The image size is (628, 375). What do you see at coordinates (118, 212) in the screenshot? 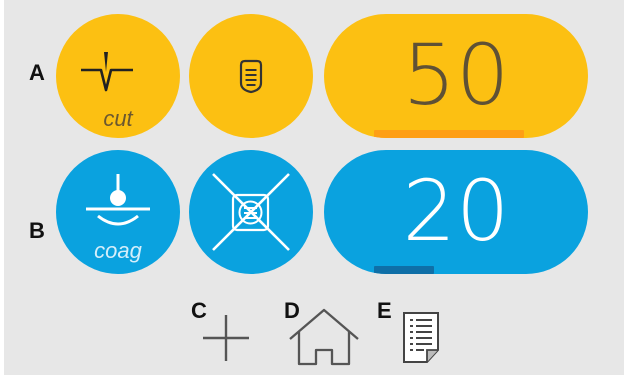
I see `coag-mode-button: coag` at bounding box center [118, 212].